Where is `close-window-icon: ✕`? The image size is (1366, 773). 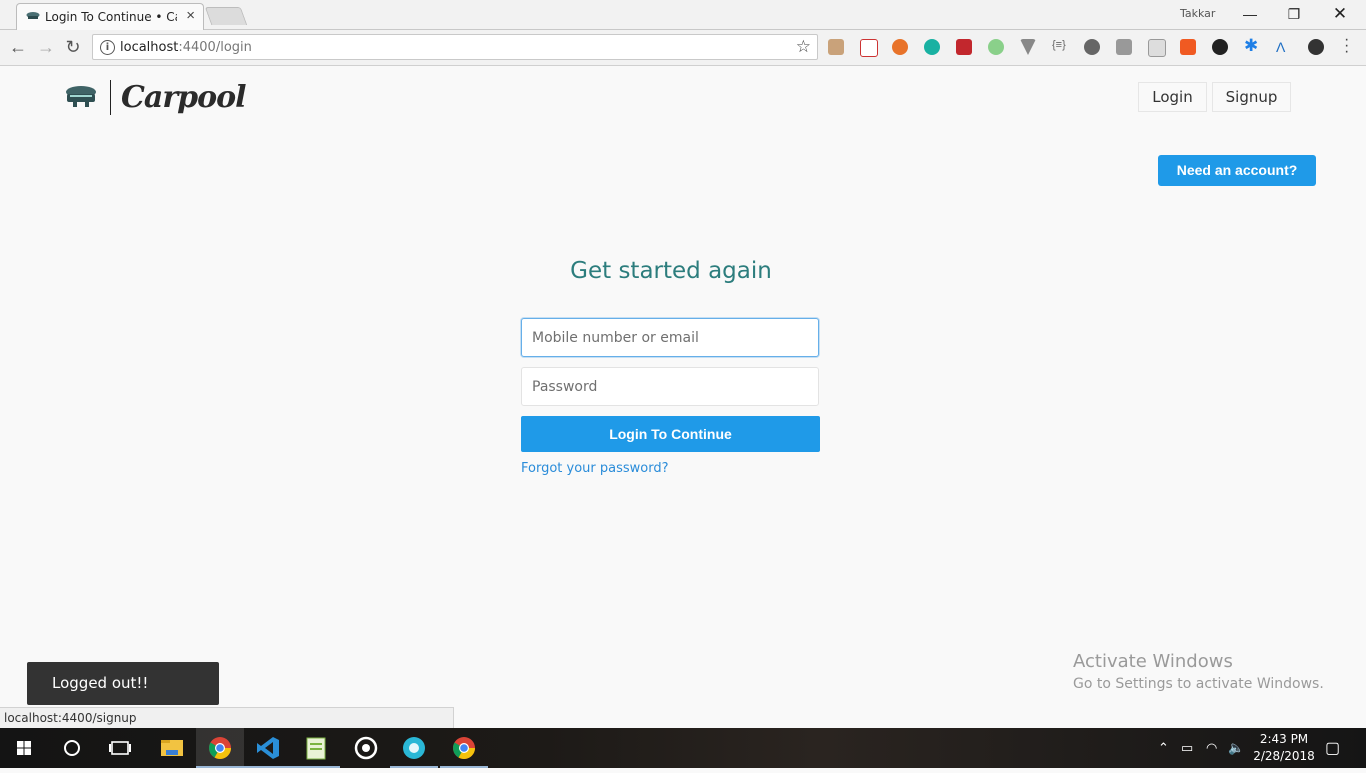
close-window-icon: ✕ is located at coordinates (1340, 14).